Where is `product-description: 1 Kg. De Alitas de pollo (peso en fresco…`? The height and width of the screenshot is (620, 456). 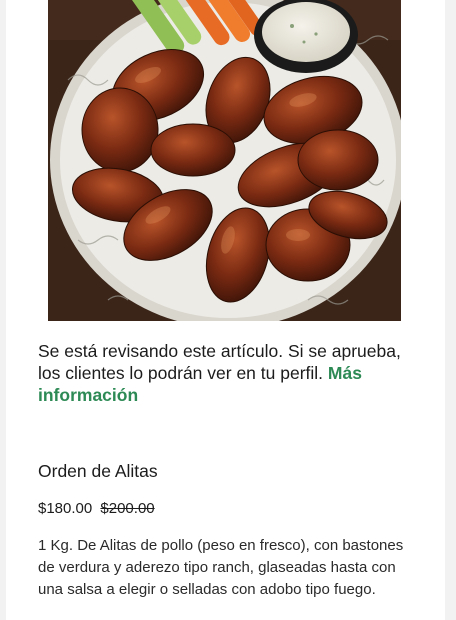
product-description: 1 Kg. De Alitas de pollo (peso en fresco… is located at coordinates (221, 567).